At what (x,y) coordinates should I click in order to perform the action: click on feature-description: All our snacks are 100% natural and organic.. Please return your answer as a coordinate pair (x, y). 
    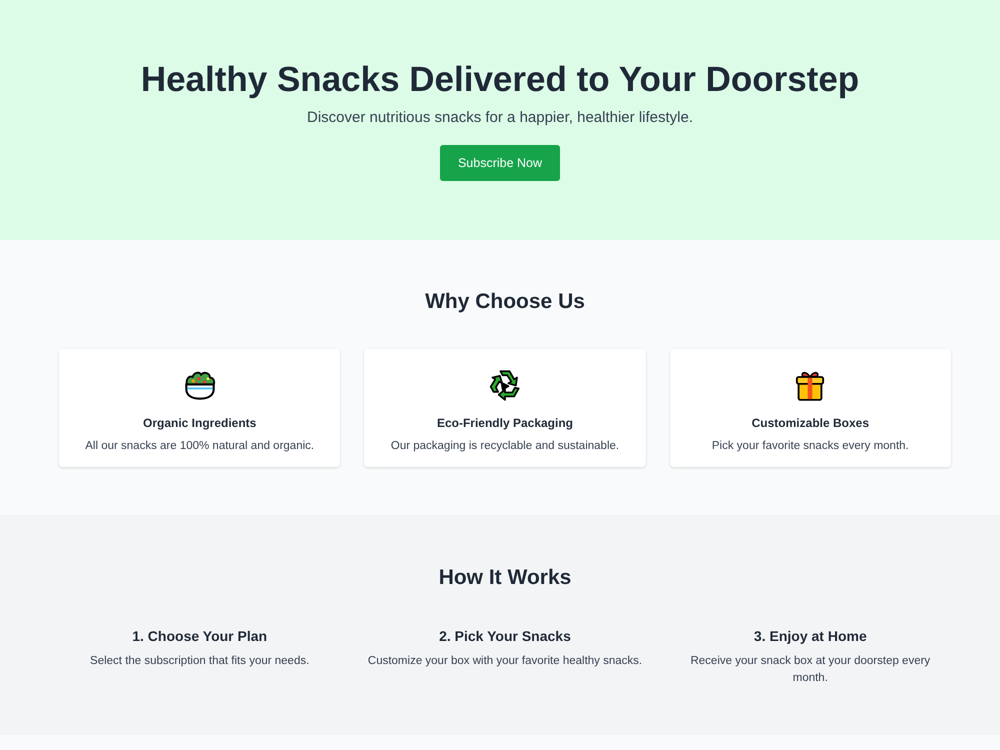
    Looking at the image, I should click on (199, 446).